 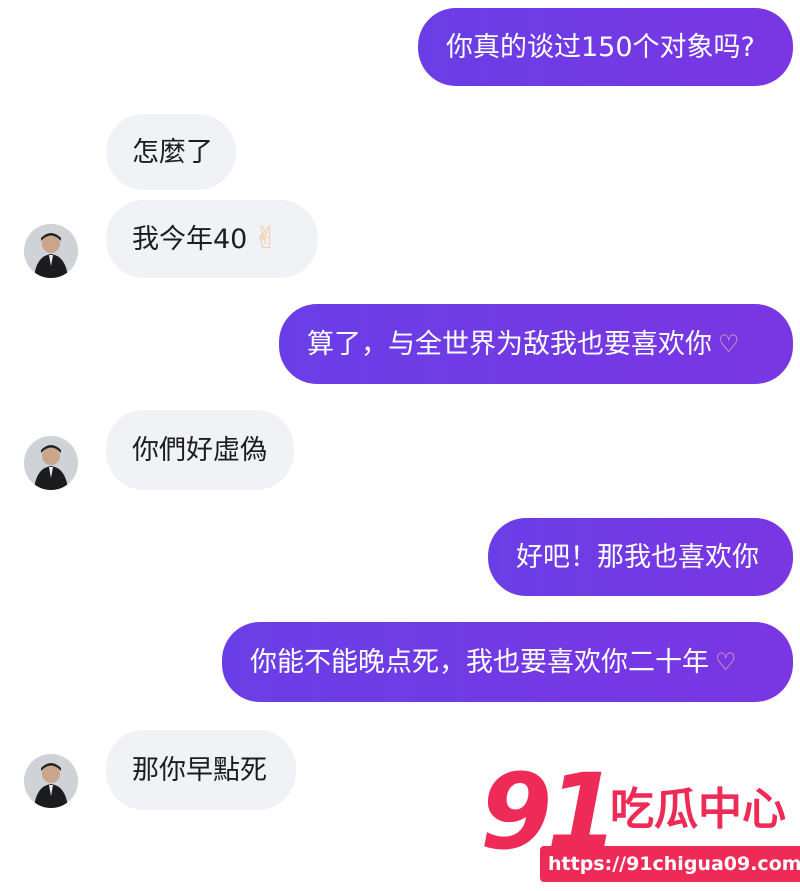 I want to click on incoming-message-bubble: 怎麼了, so click(x=171, y=152).